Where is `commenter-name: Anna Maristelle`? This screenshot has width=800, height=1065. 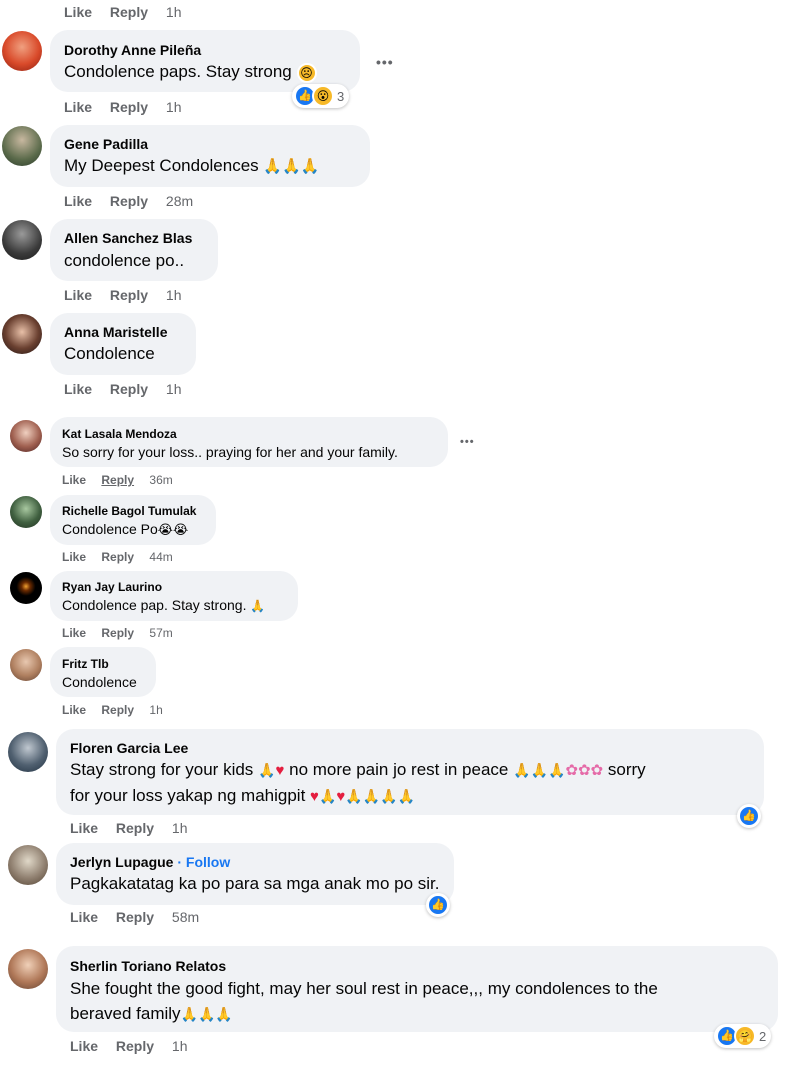 commenter-name: Anna Maristelle is located at coordinates (115, 332).